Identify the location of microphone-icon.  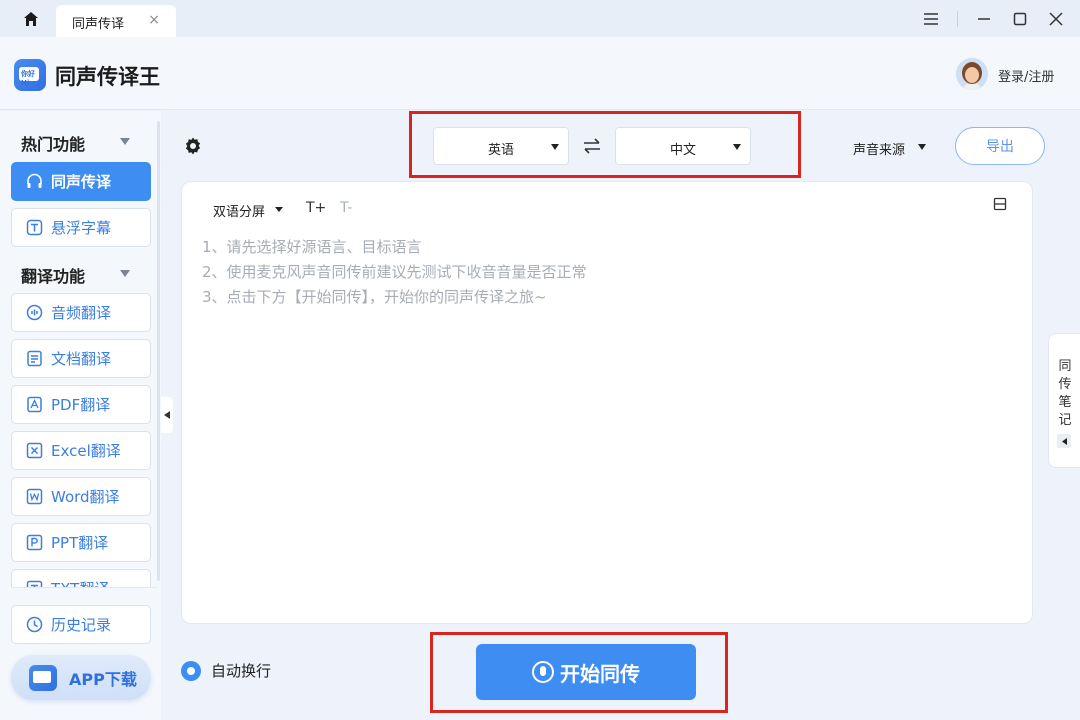
(543, 672).